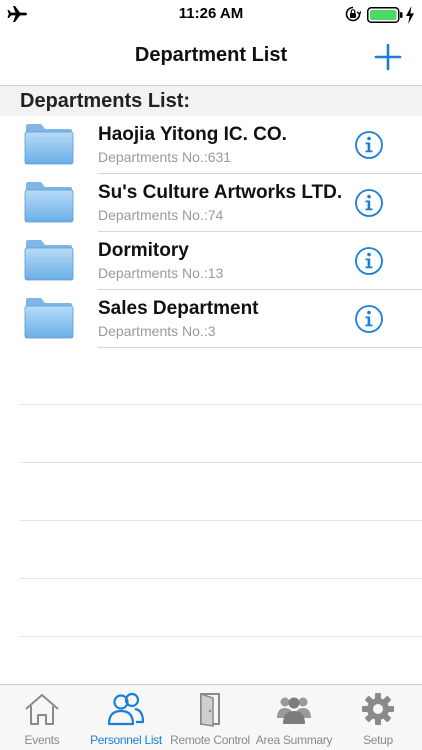 Image resolution: width=422 pixels, height=750 pixels. What do you see at coordinates (294, 740) in the screenshot?
I see `tab-label: Area Summary` at bounding box center [294, 740].